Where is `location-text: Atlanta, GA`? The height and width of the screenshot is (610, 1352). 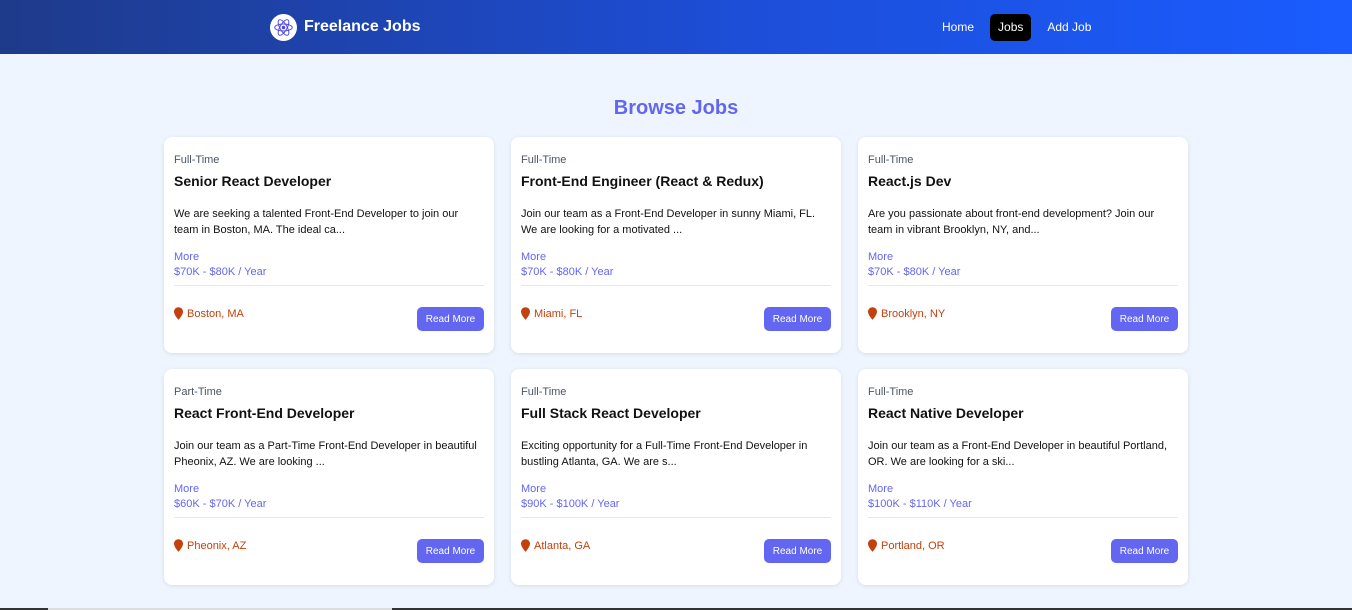
location-text: Atlanta, GA is located at coordinates (562, 545).